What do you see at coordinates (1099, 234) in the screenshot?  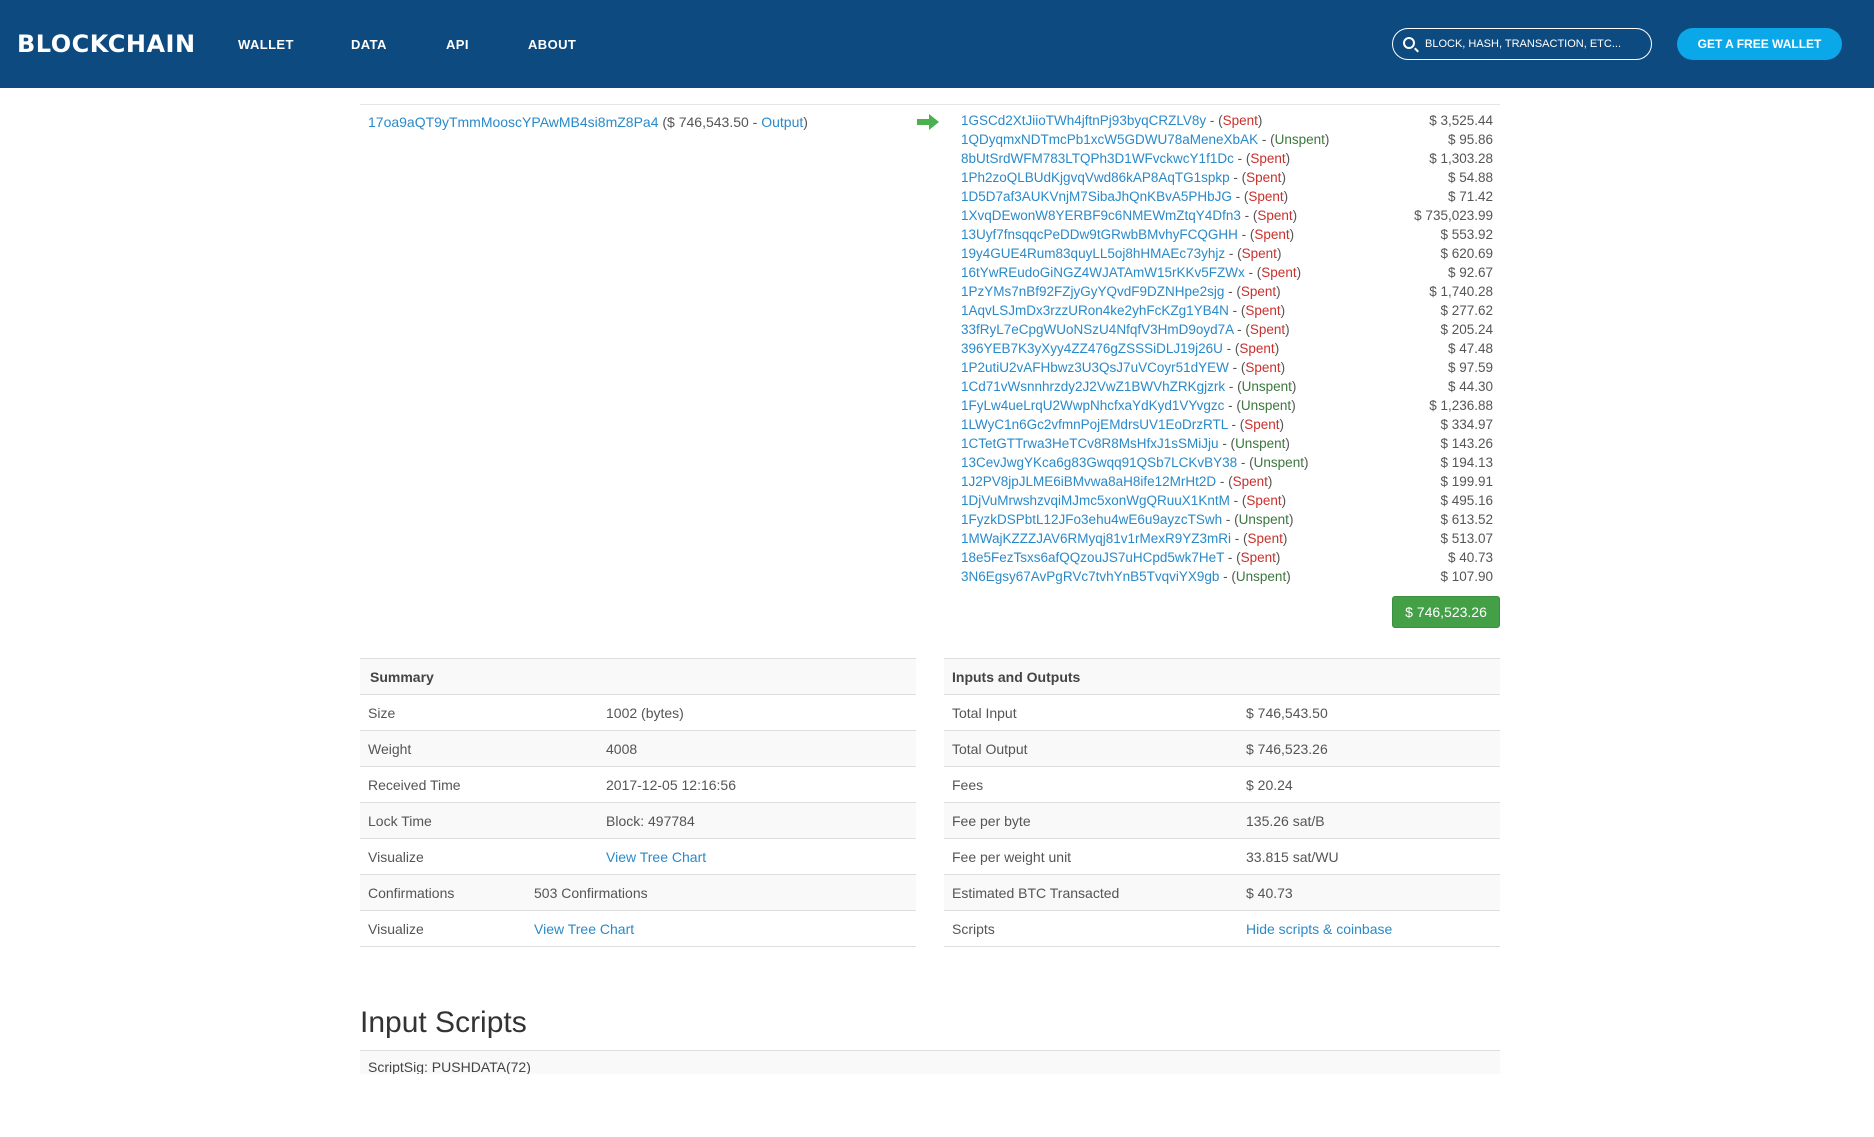 I see `output-address-link: 13Uyf7fnsqqcPeDDw9tGRwbBMvhyFCQGHH` at bounding box center [1099, 234].